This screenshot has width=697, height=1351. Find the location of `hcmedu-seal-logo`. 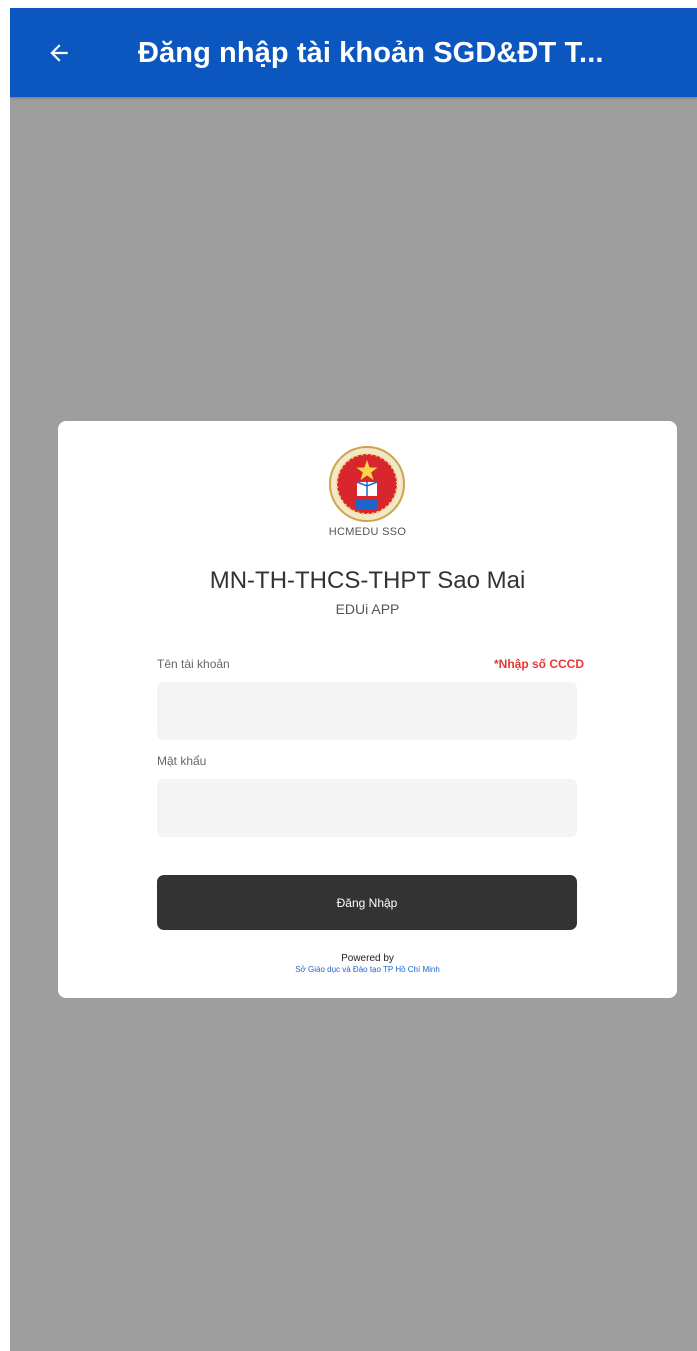

hcmedu-seal-logo is located at coordinates (367, 484).